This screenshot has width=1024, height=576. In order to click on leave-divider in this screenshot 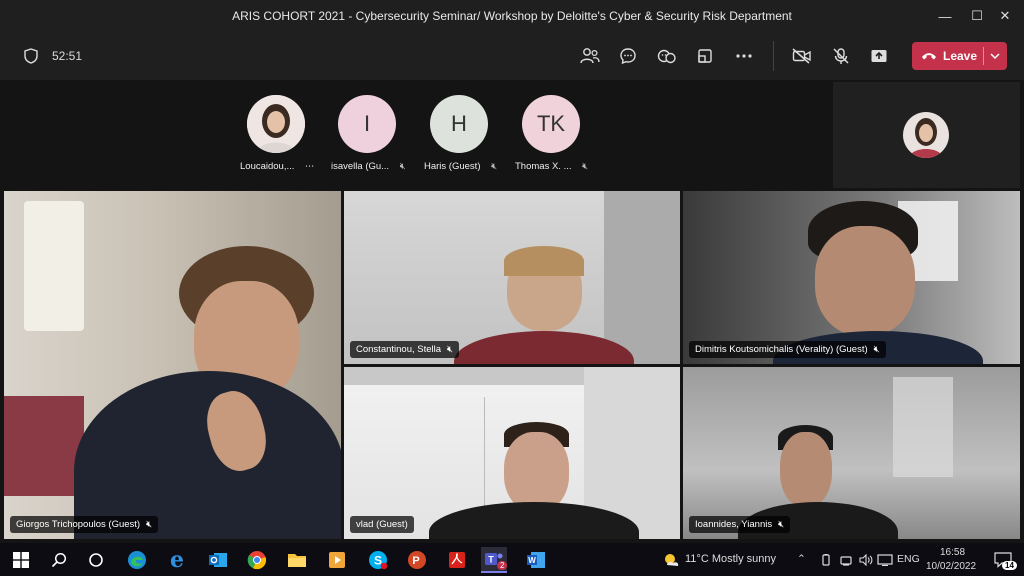, I will do `click(983, 56)`.